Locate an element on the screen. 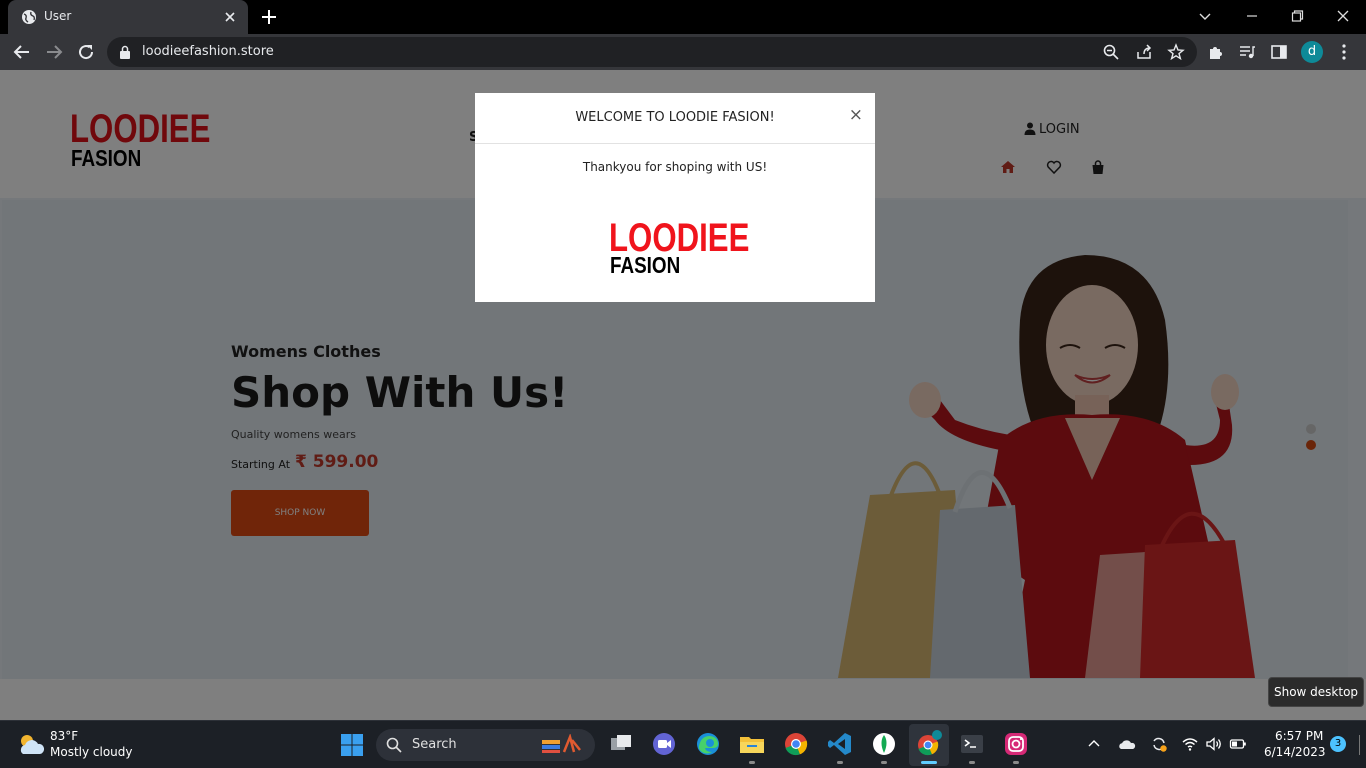  profile-avatar: d is located at coordinates (1312, 52).